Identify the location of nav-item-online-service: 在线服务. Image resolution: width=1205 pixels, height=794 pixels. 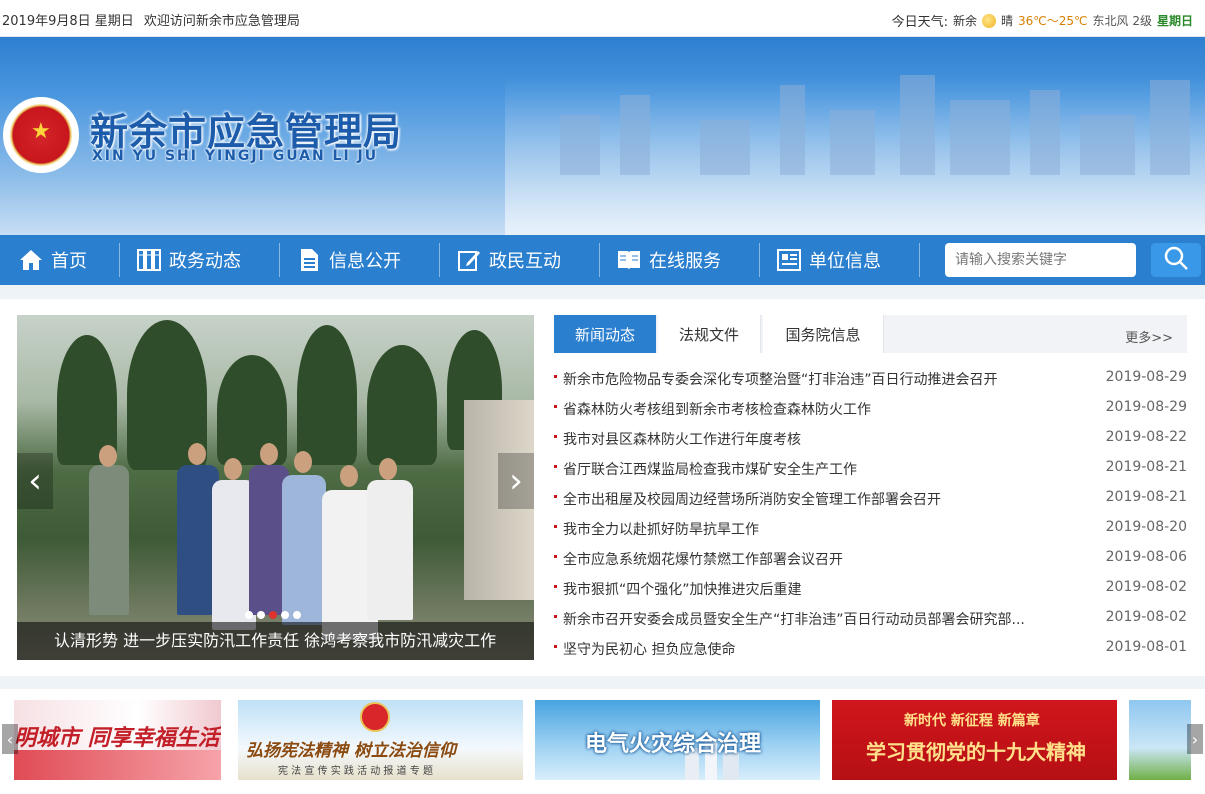
(669, 260).